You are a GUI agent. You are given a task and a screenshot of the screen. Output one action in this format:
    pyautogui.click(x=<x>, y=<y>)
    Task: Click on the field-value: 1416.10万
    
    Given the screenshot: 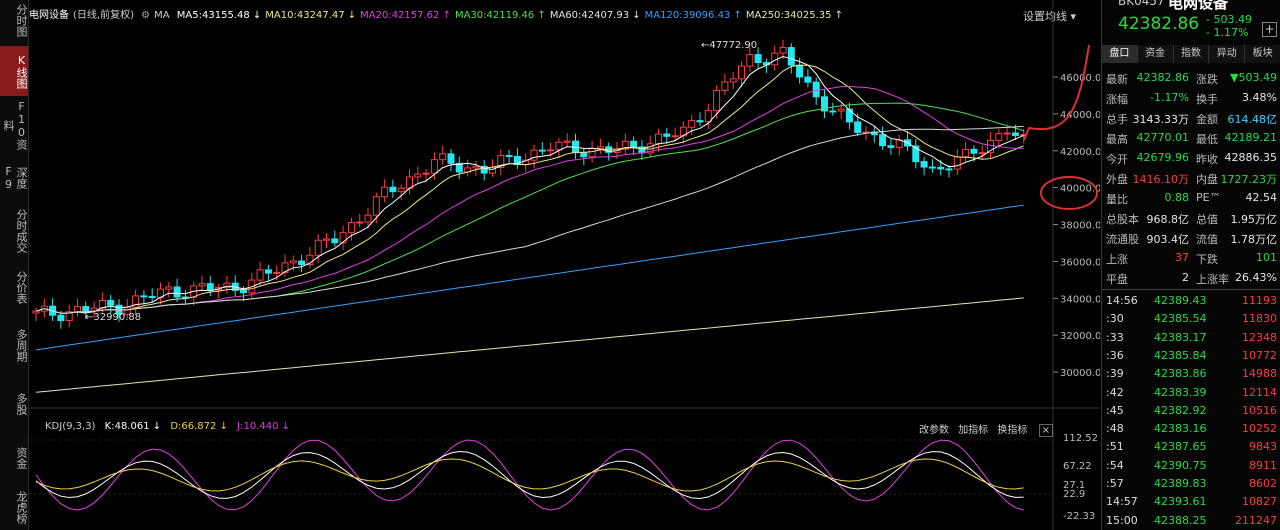 What is the action you would take?
    pyautogui.click(x=1161, y=179)
    